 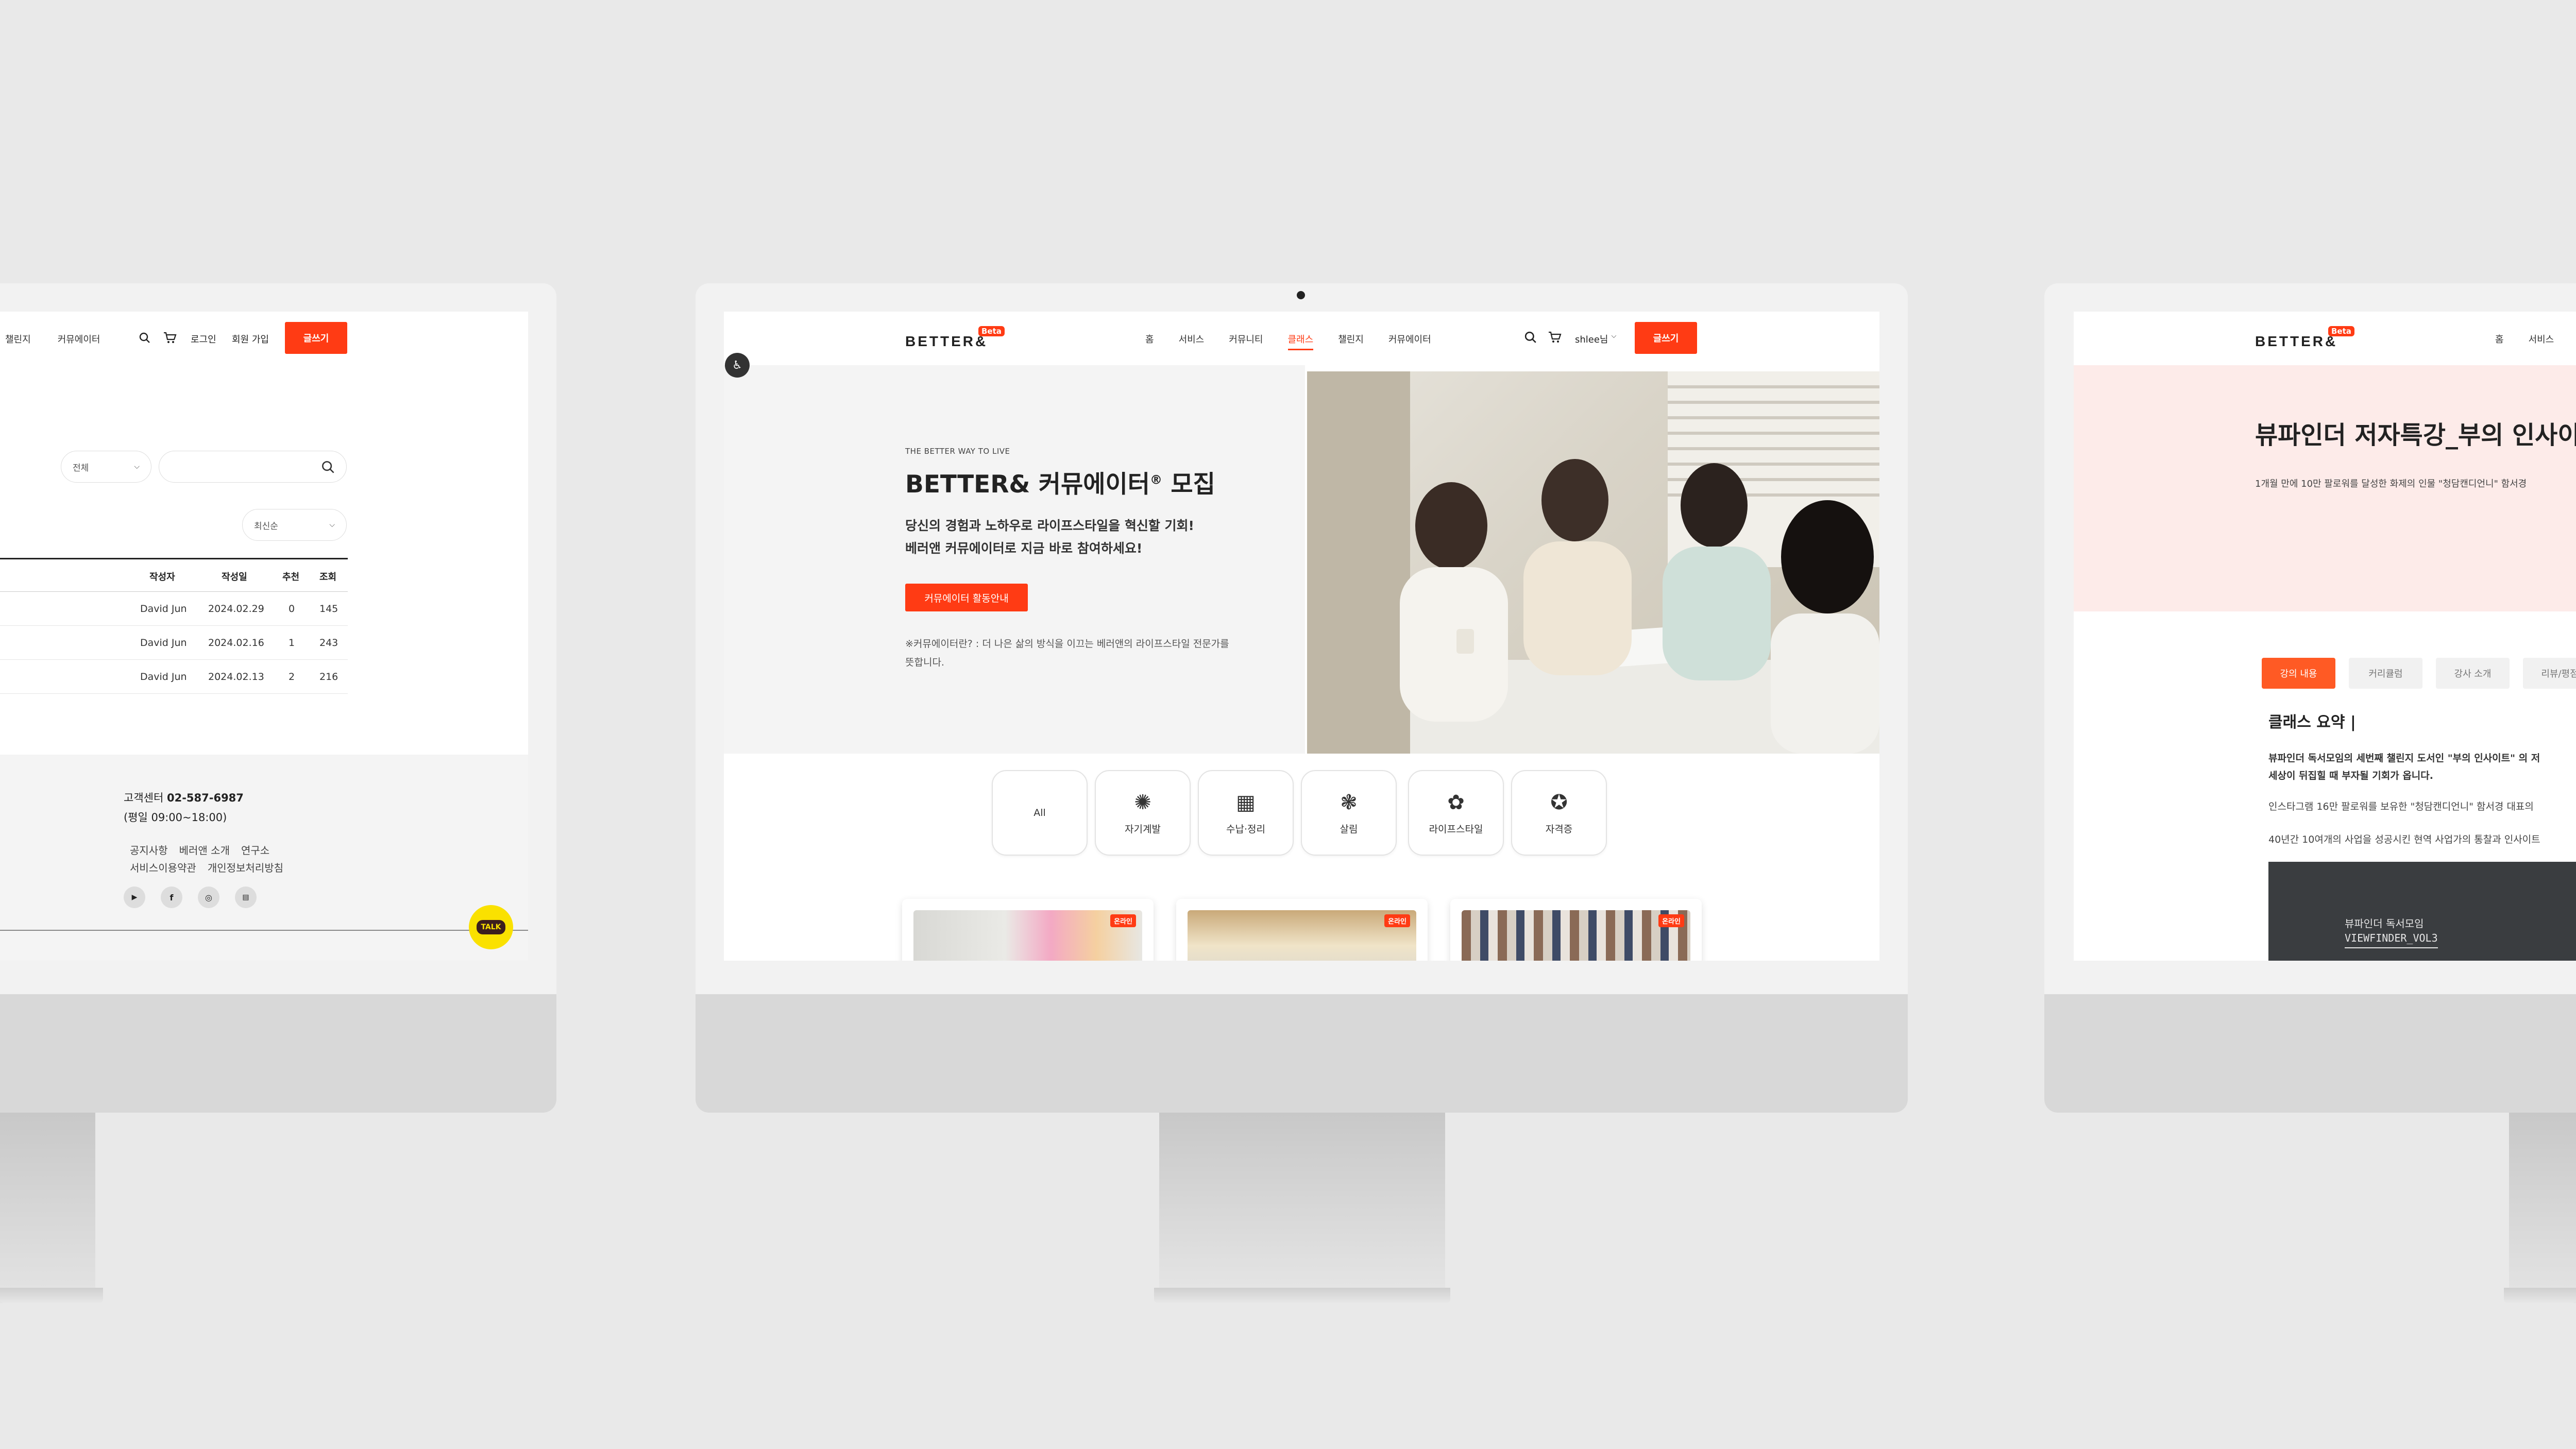 What do you see at coordinates (1301, 295) in the screenshot?
I see `camera-icon` at bounding box center [1301, 295].